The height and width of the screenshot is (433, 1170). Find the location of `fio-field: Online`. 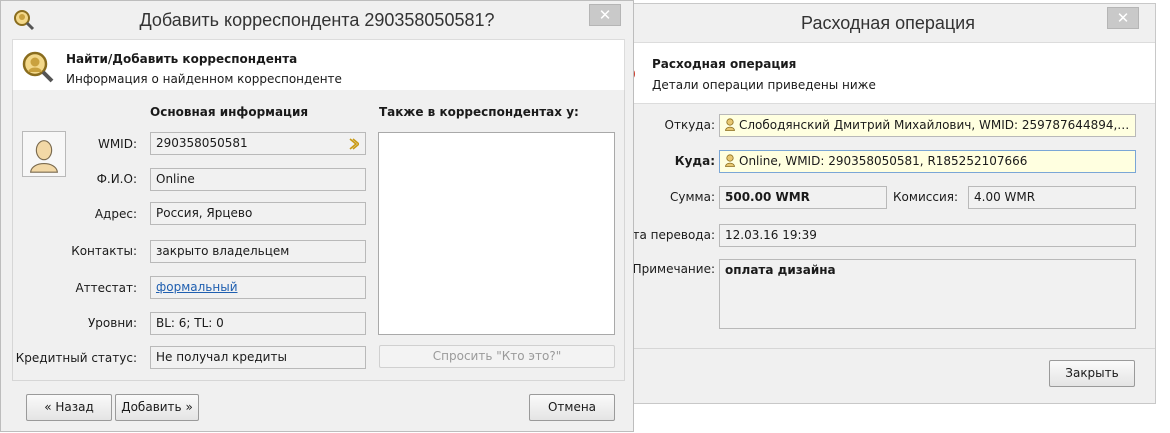

fio-field: Online is located at coordinates (258, 179).